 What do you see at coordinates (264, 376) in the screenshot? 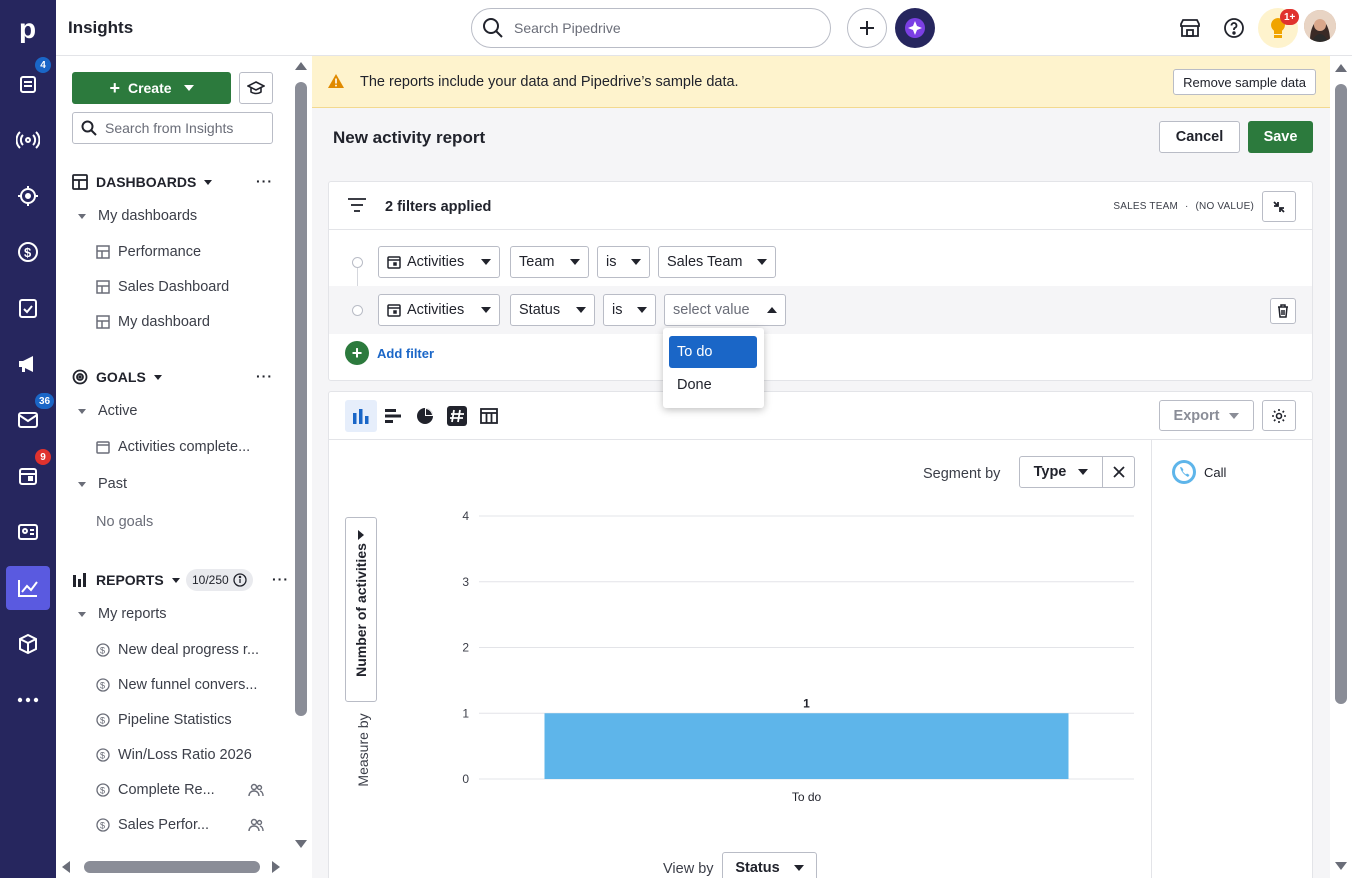
I see `goals-more-button: ···` at bounding box center [264, 376].